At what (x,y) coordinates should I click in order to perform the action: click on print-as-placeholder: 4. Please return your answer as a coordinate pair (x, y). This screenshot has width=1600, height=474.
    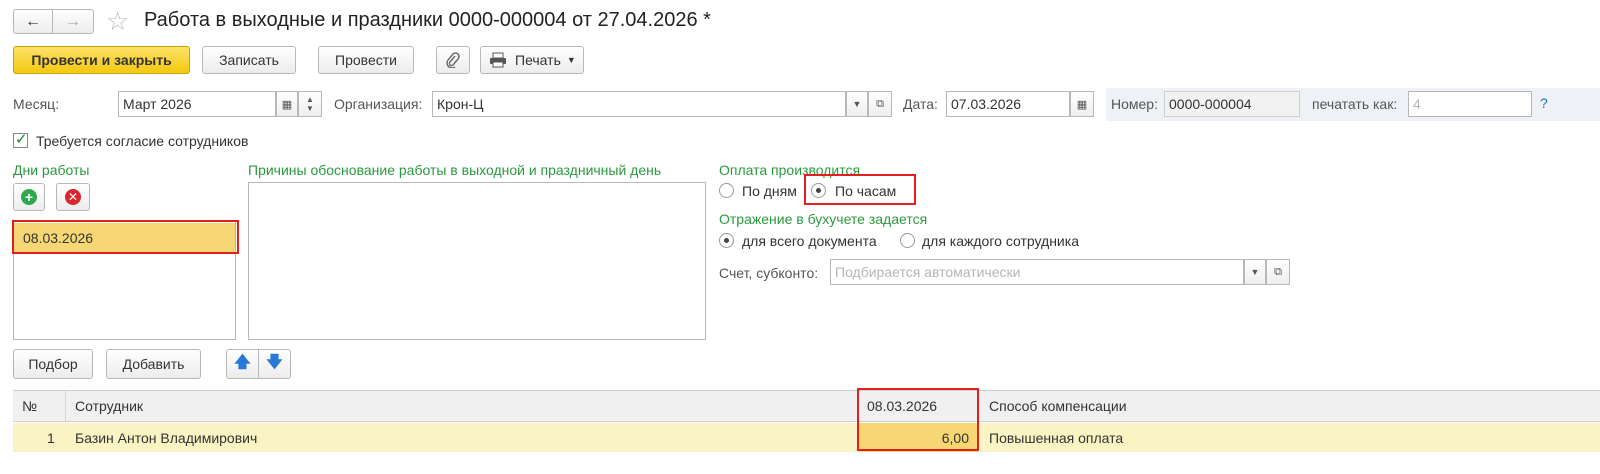
    Looking at the image, I should click on (1417, 104).